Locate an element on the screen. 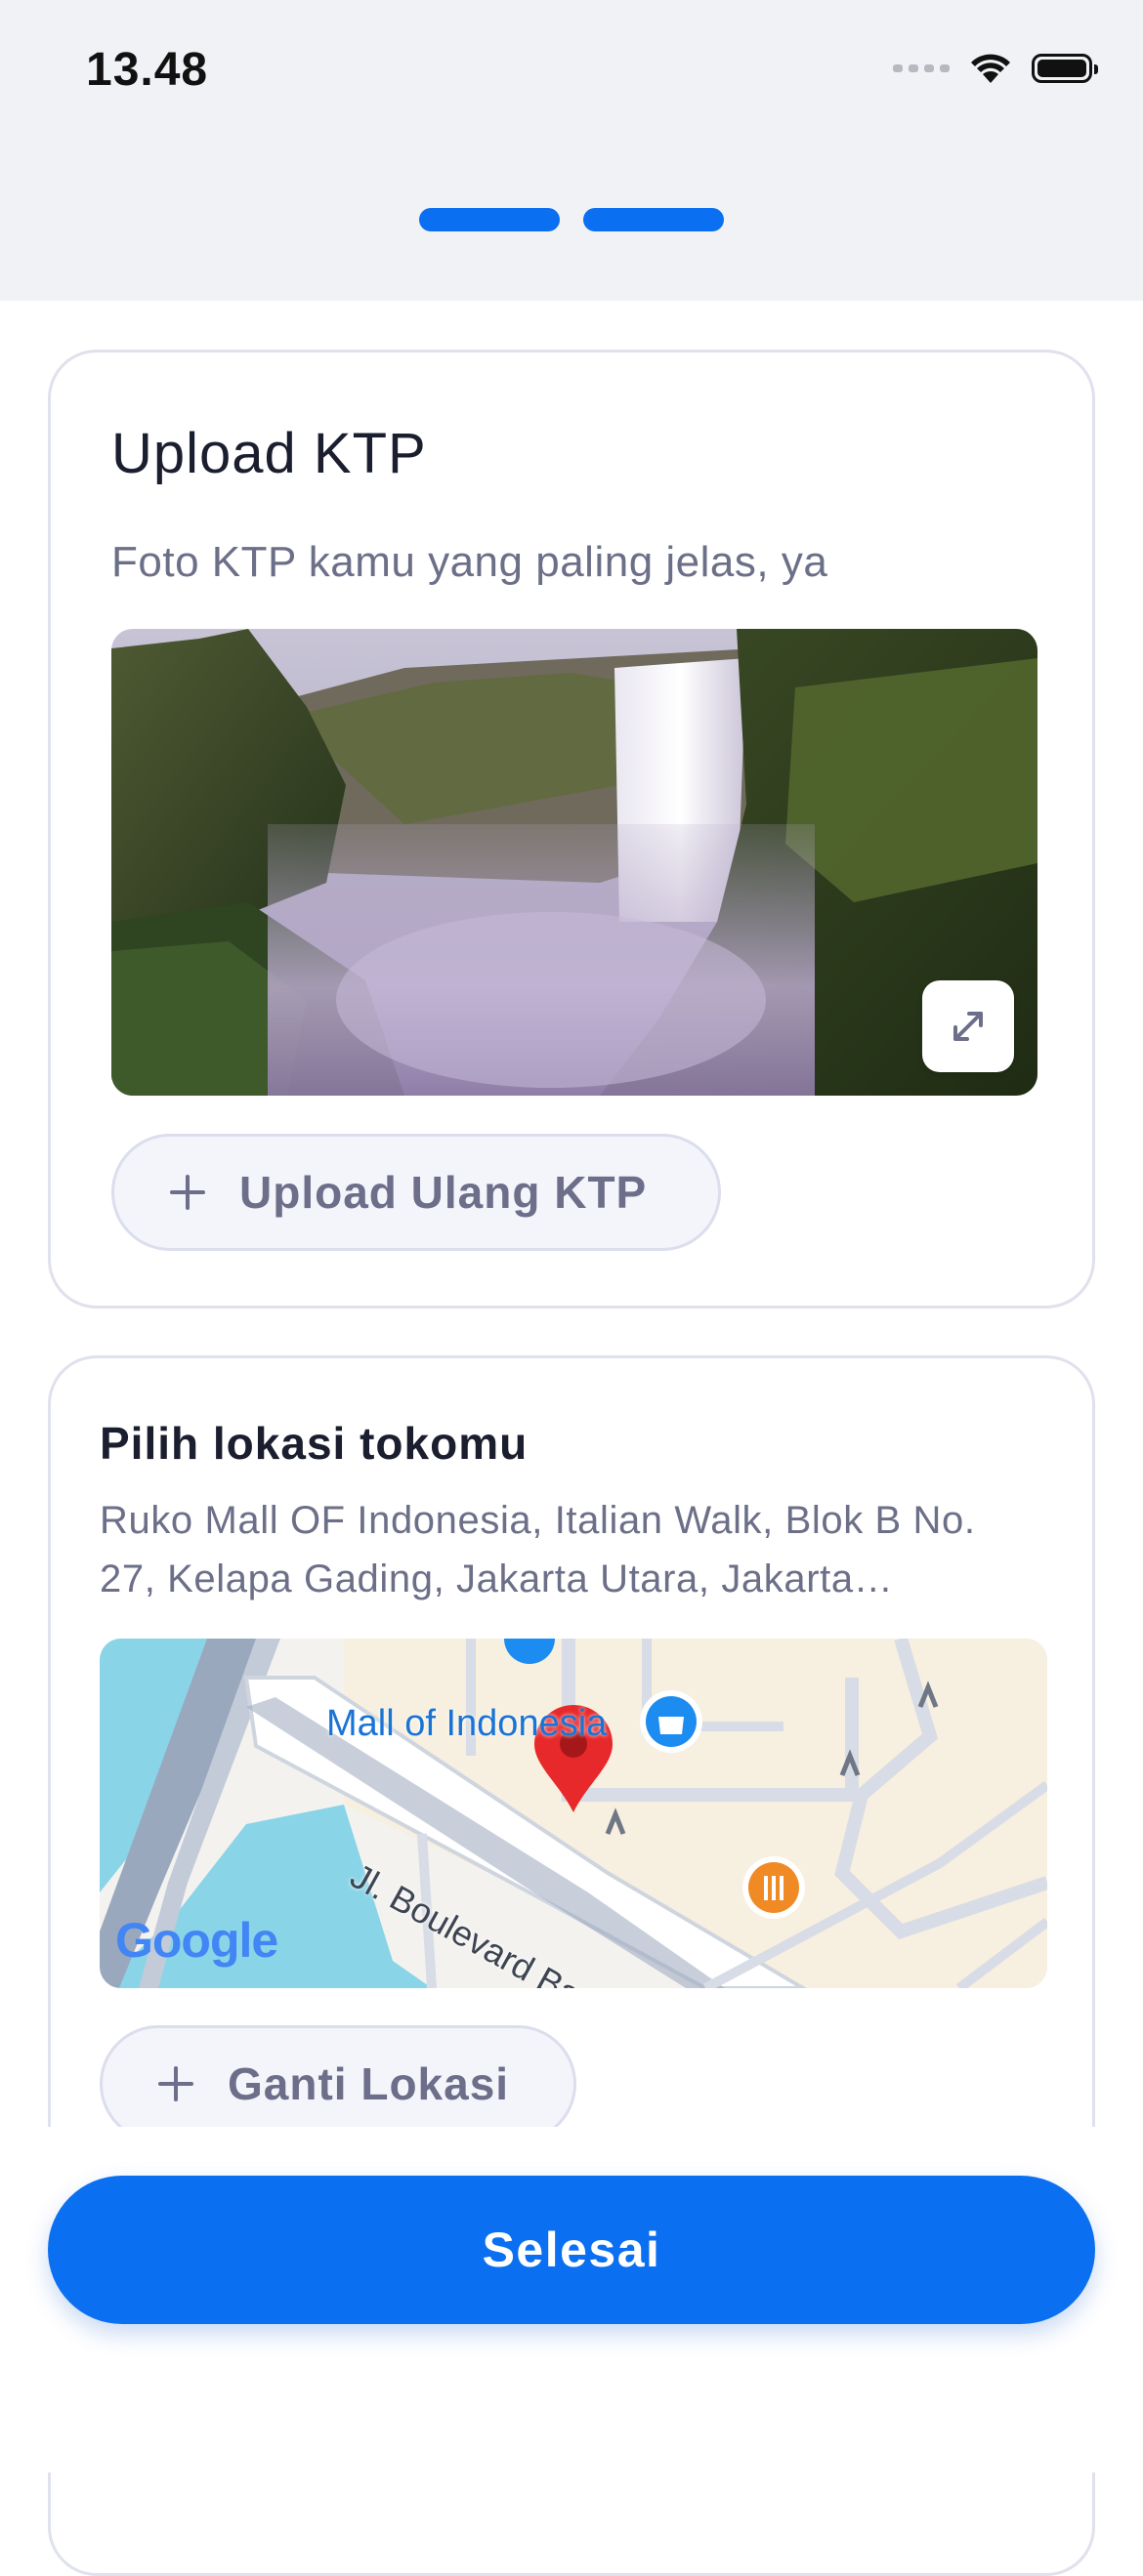  status-icons is located at coordinates (995, 68).